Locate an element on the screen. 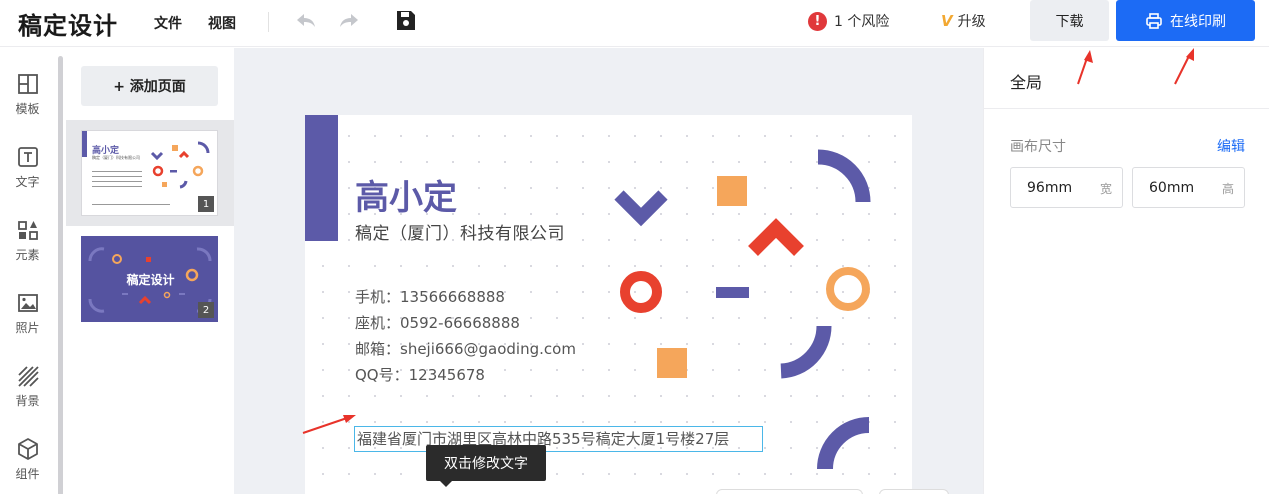 This screenshot has height=494, width=1269. template-icon is located at coordinates (27, 84).